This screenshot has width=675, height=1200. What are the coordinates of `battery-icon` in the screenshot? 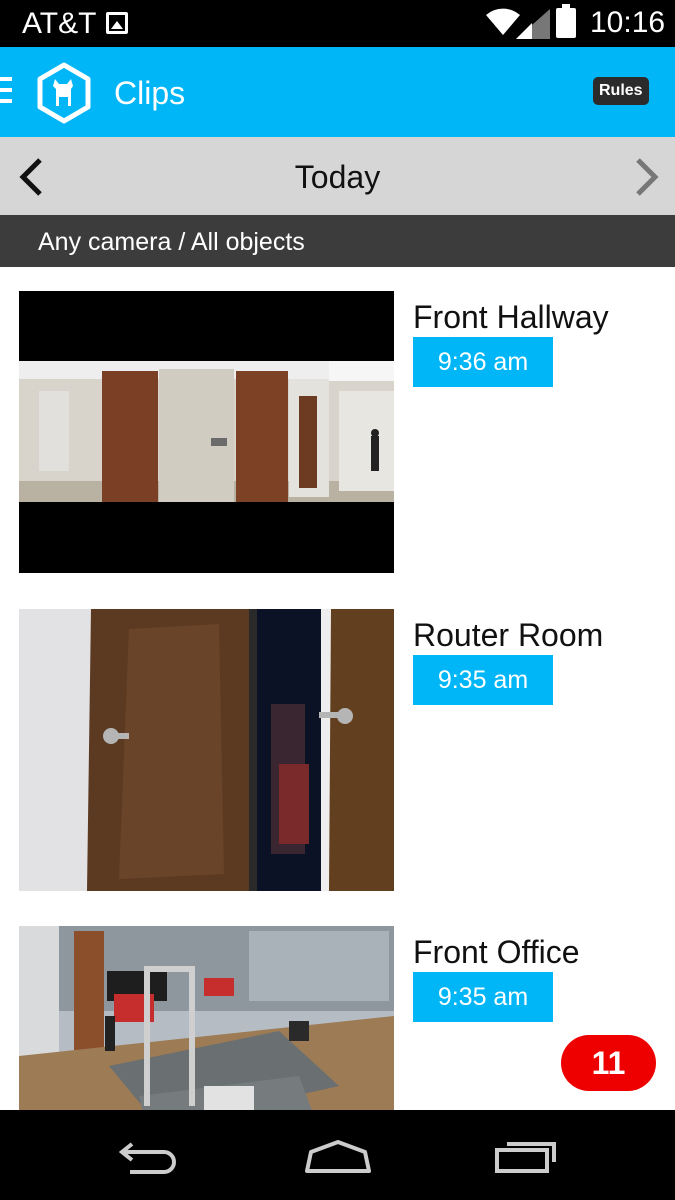 It's located at (566, 21).